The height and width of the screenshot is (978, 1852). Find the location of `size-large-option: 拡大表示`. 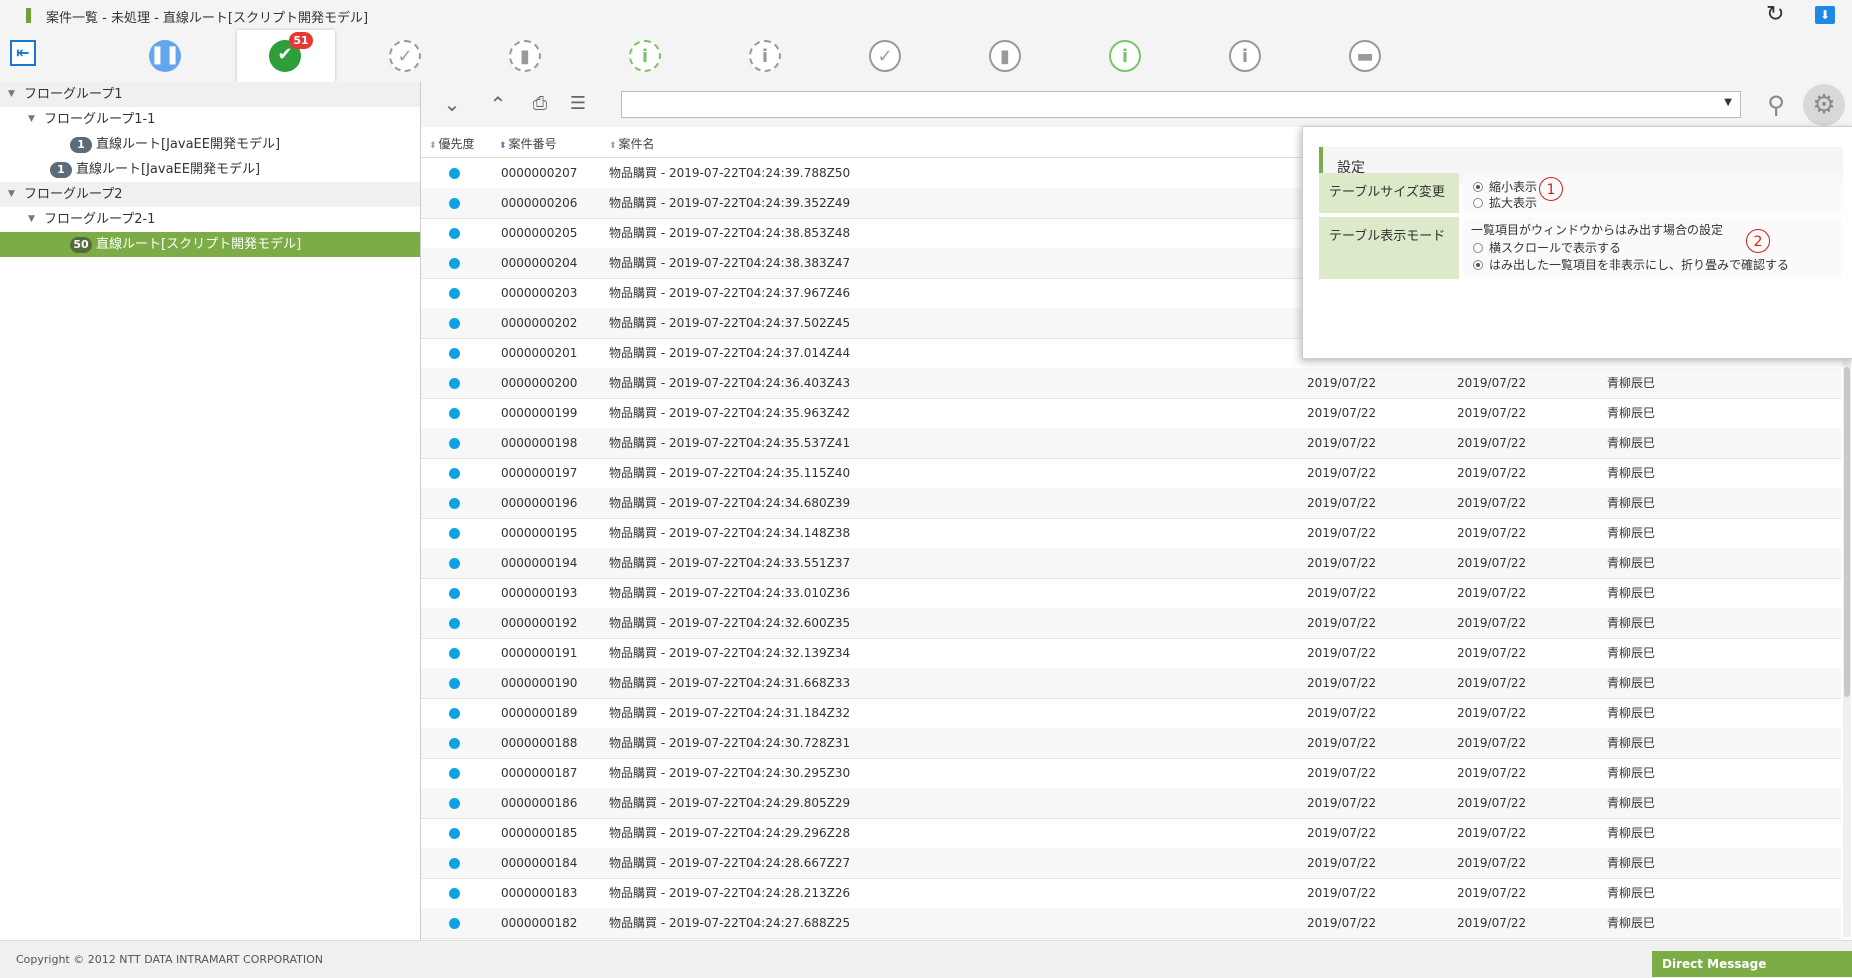

size-large-option: 拡大表示 is located at coordinates (1505, 202).